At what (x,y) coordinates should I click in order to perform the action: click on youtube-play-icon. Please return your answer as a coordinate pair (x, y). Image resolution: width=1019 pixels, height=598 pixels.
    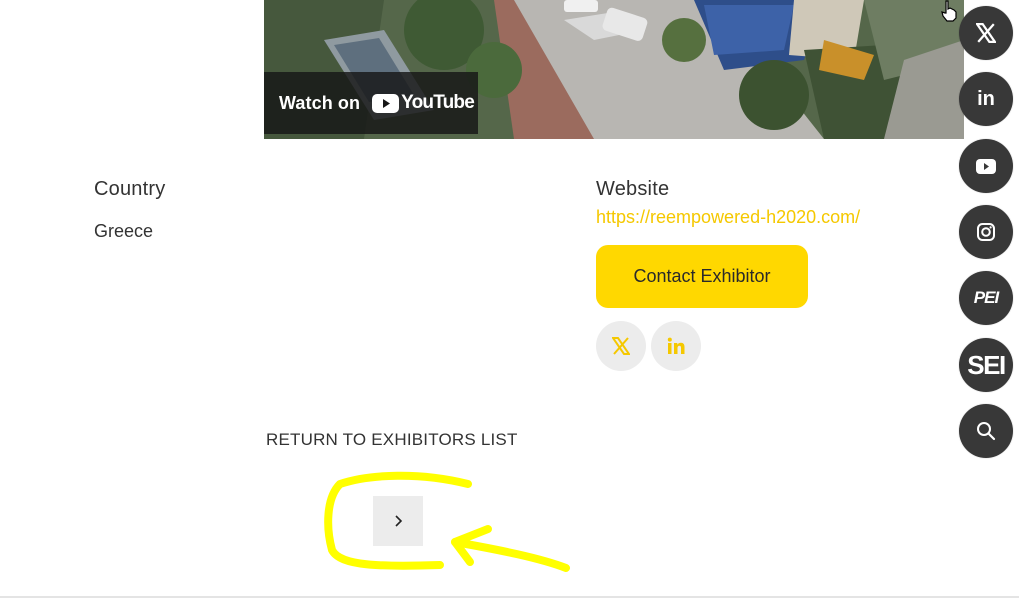
    Looking at the image, I should click on (386, 103).